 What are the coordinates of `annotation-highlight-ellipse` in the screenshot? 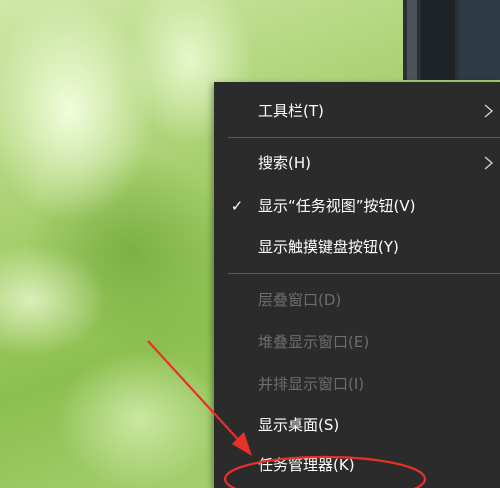 It's located at (325, 471).